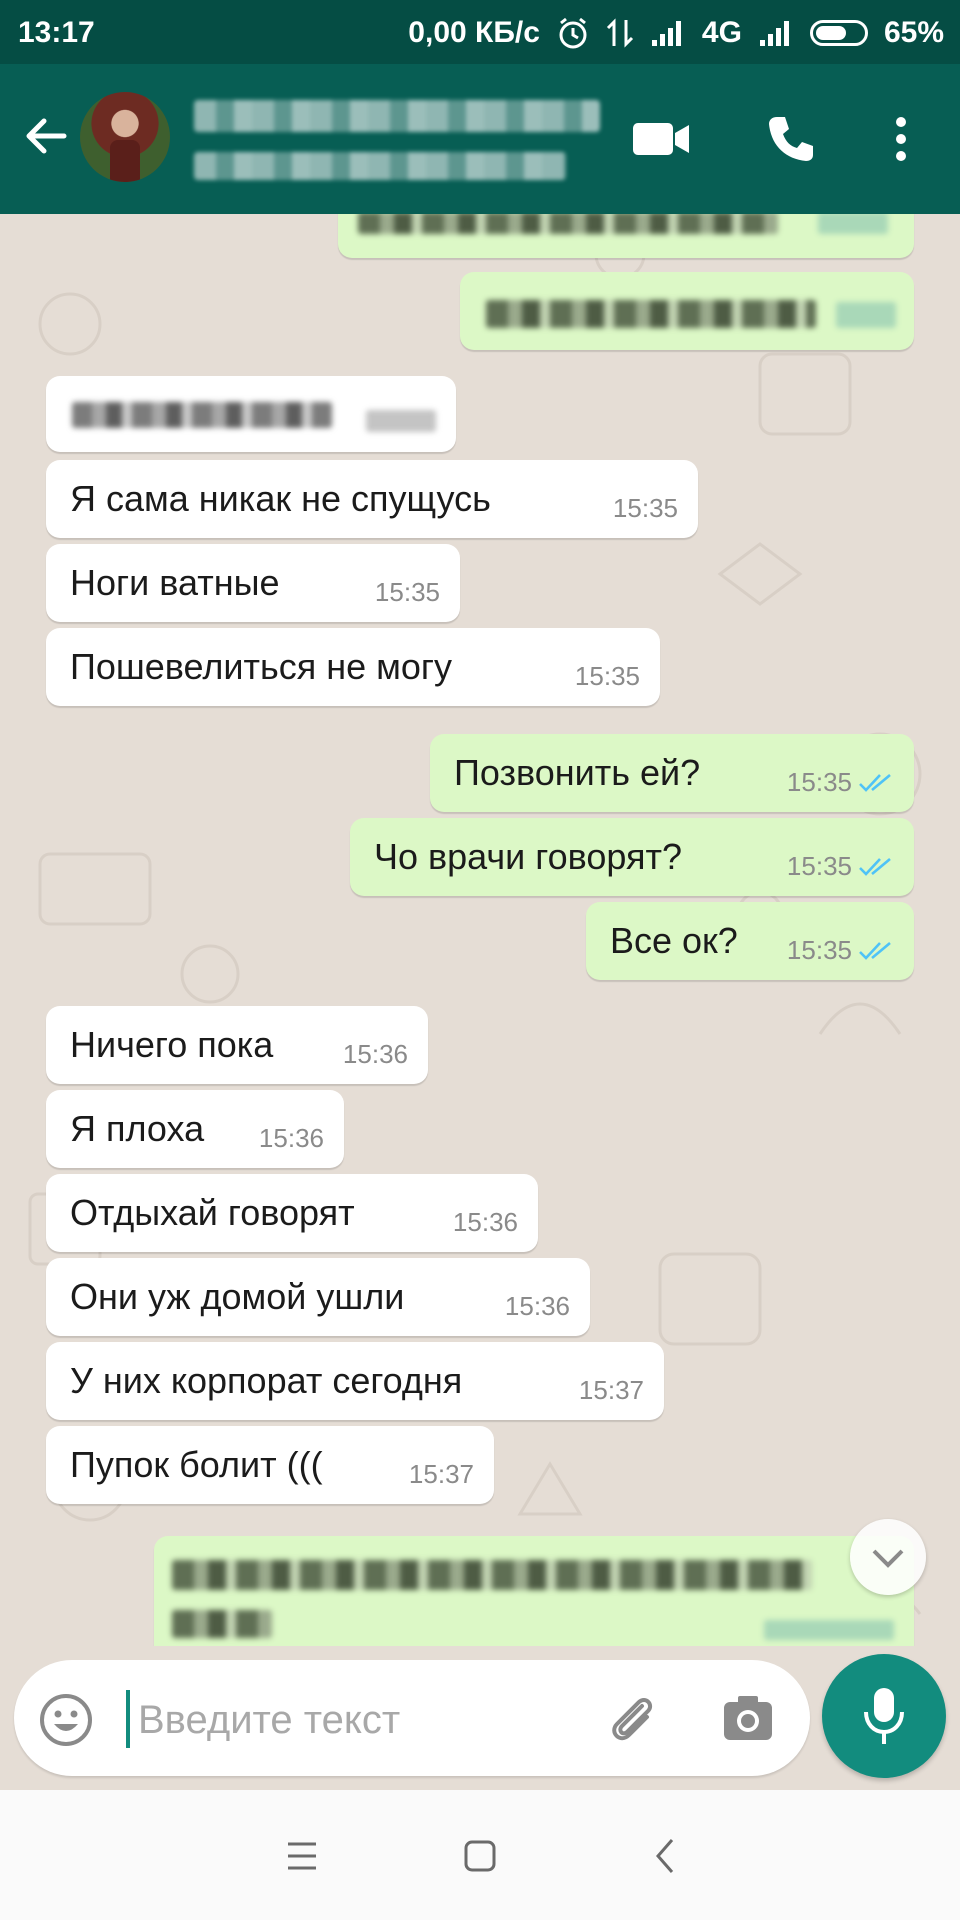 The height and width of the screenshot is (1920, 960). I want to click on network-type: 4G, so click(721, 32).